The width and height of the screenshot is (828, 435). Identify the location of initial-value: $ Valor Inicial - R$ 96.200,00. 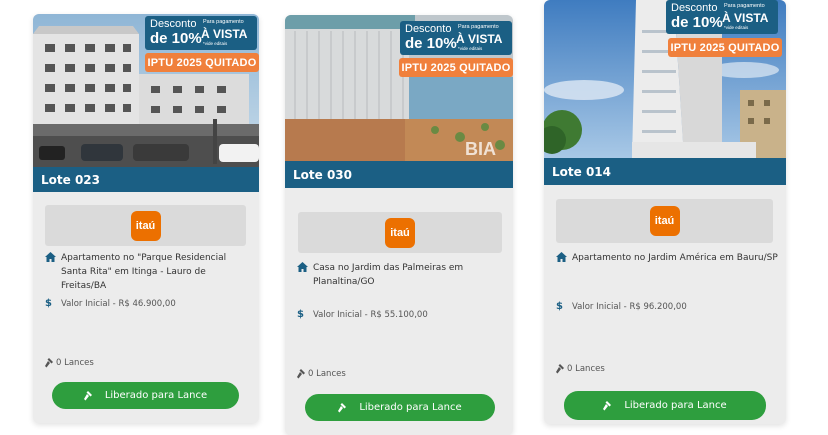
(621, 306).